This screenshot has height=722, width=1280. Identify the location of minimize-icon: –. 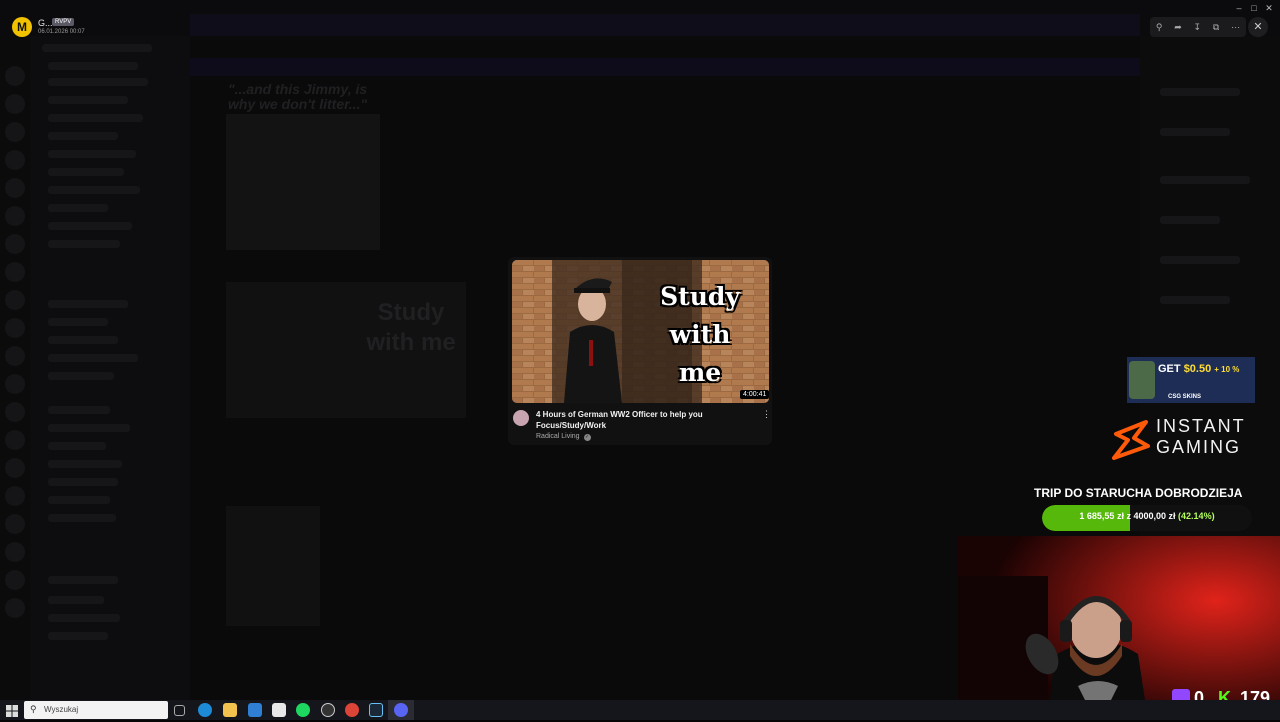
(1239, 8).